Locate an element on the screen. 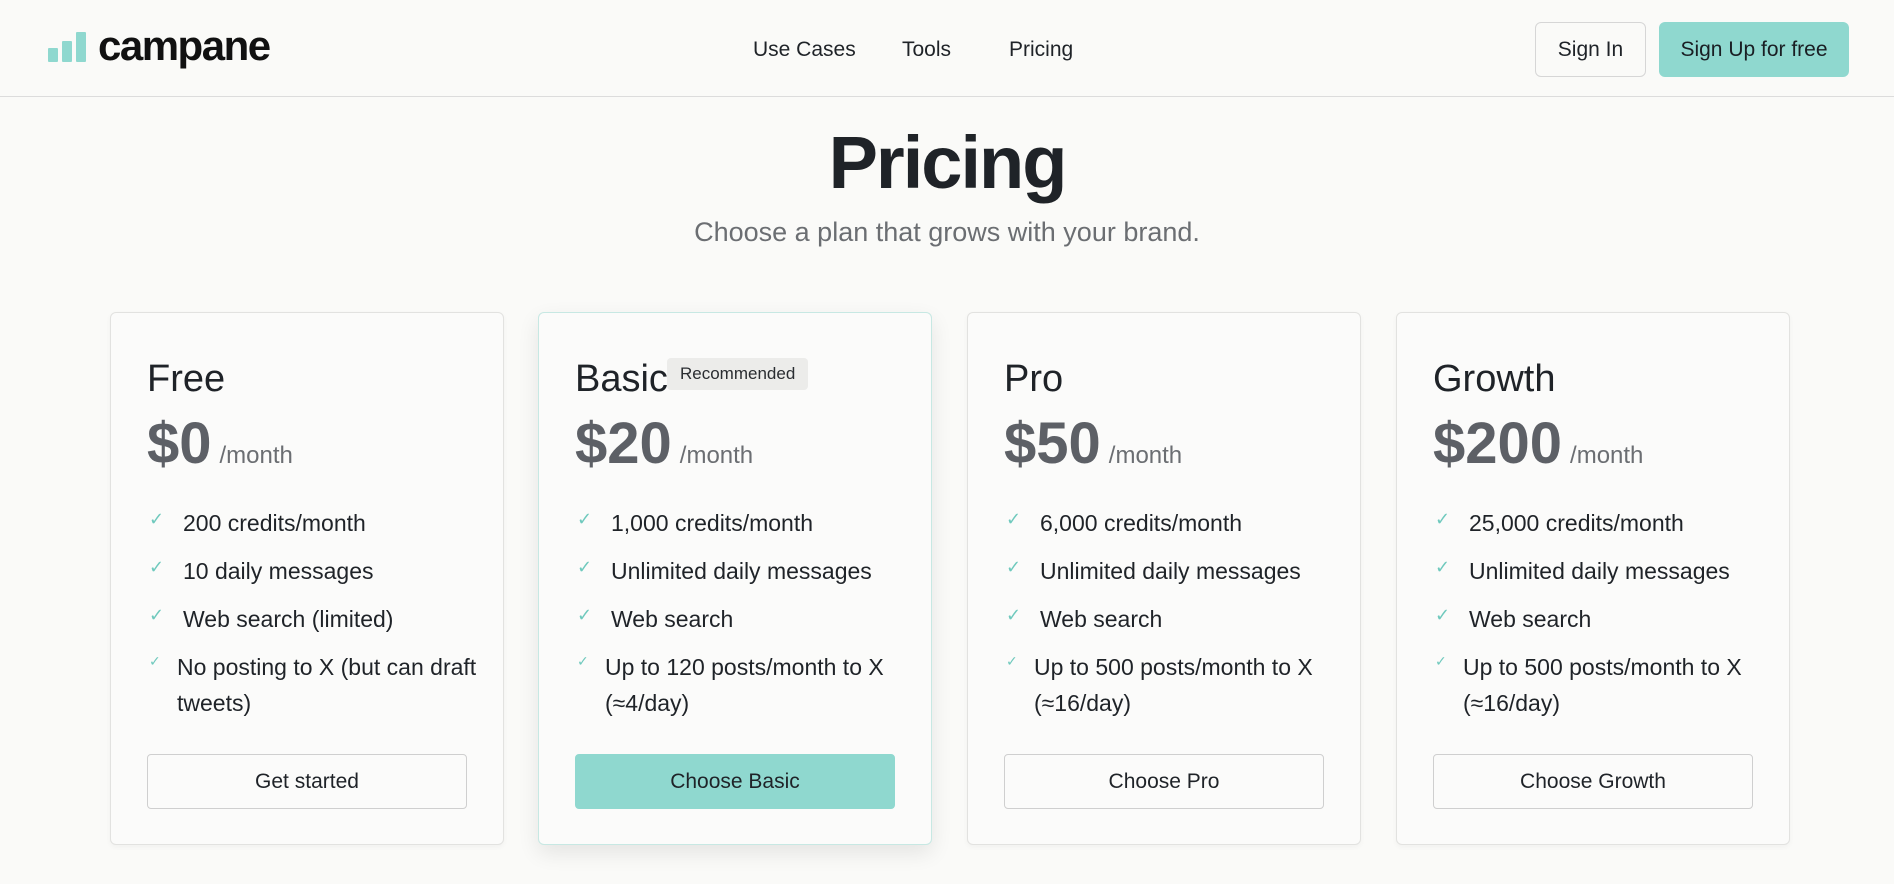 The height and width of the screenshot is (884, 1894). feature-item: ✓ No posting to X (but can draft tweets) is located at coordinates (312, 685).